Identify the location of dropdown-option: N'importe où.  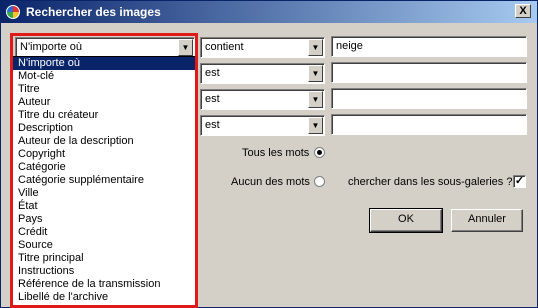
(104, 63).